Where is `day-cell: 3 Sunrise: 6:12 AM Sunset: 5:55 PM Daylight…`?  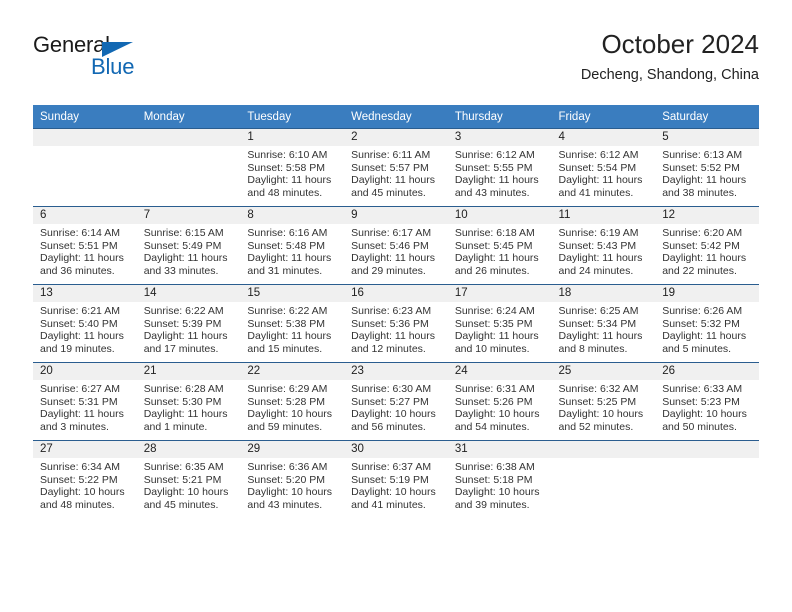 day-cell: 3 Sunrise: 6:12 AM Sunset: 5:55 PM Daylight… is located at coordinates (499, 167).